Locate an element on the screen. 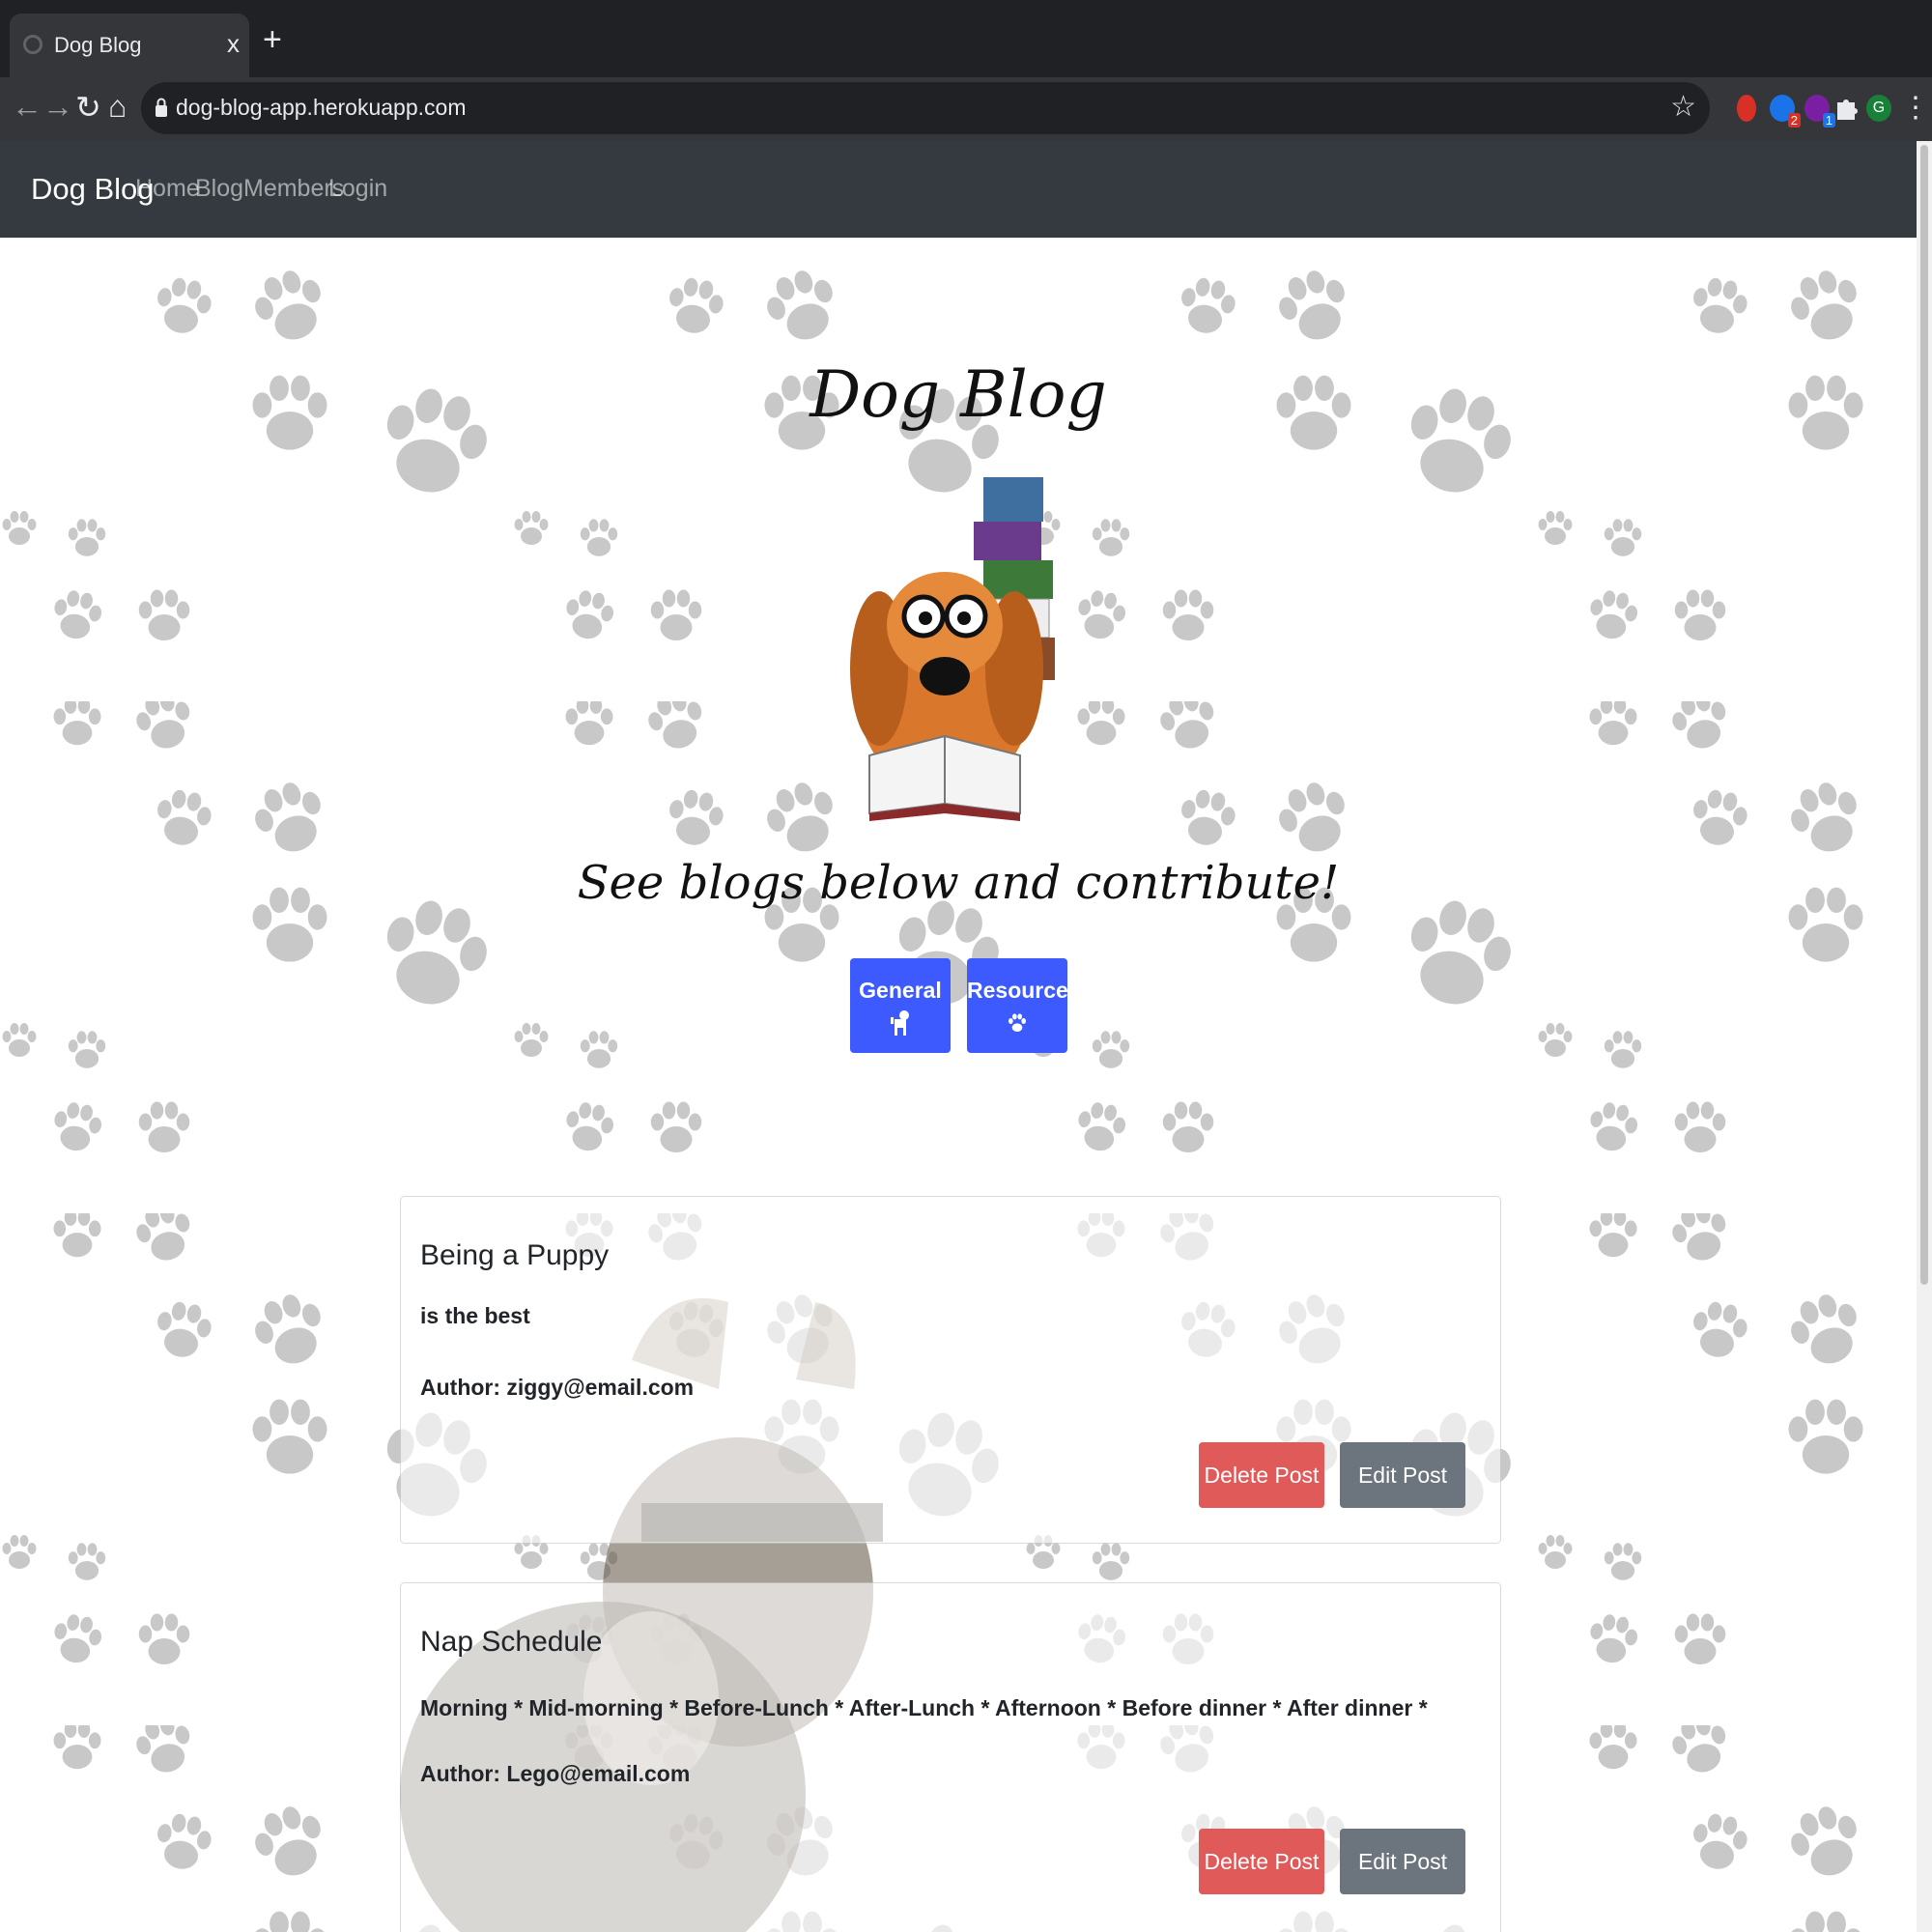  purple-extension-icon: 1 is located at coordinates (1819, 111).